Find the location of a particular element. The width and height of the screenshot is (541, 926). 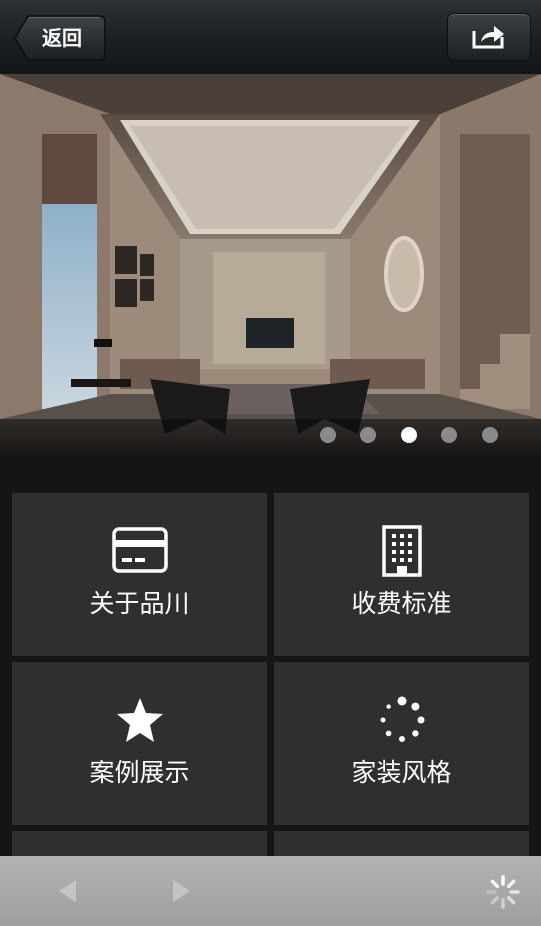

nav-back-button is located at coordinates (69, 891).